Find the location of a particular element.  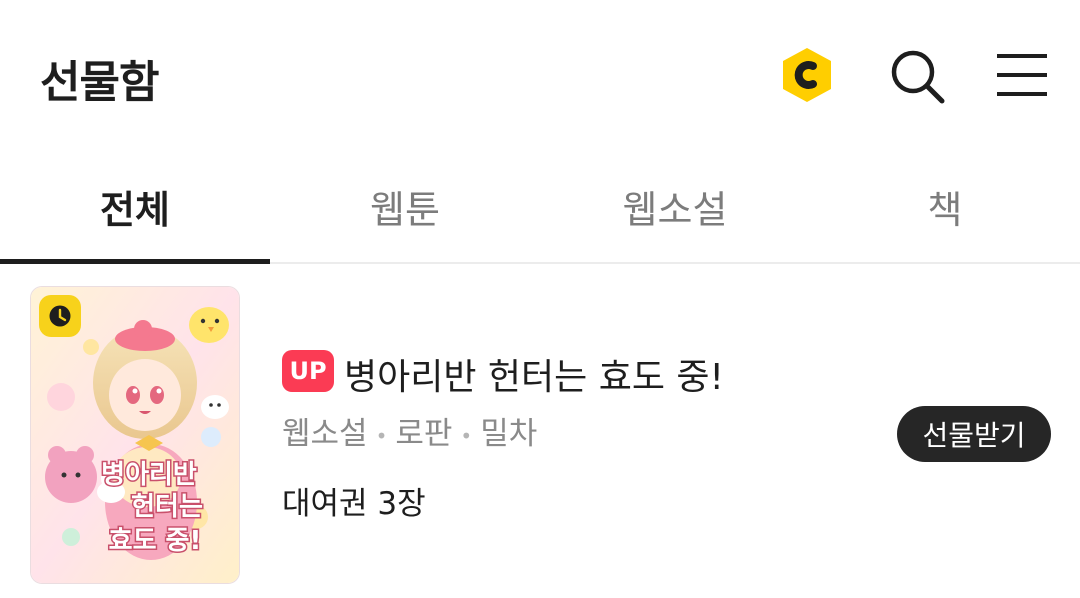

meta-genre: 웹소설 is located at coordinates (325, 434).